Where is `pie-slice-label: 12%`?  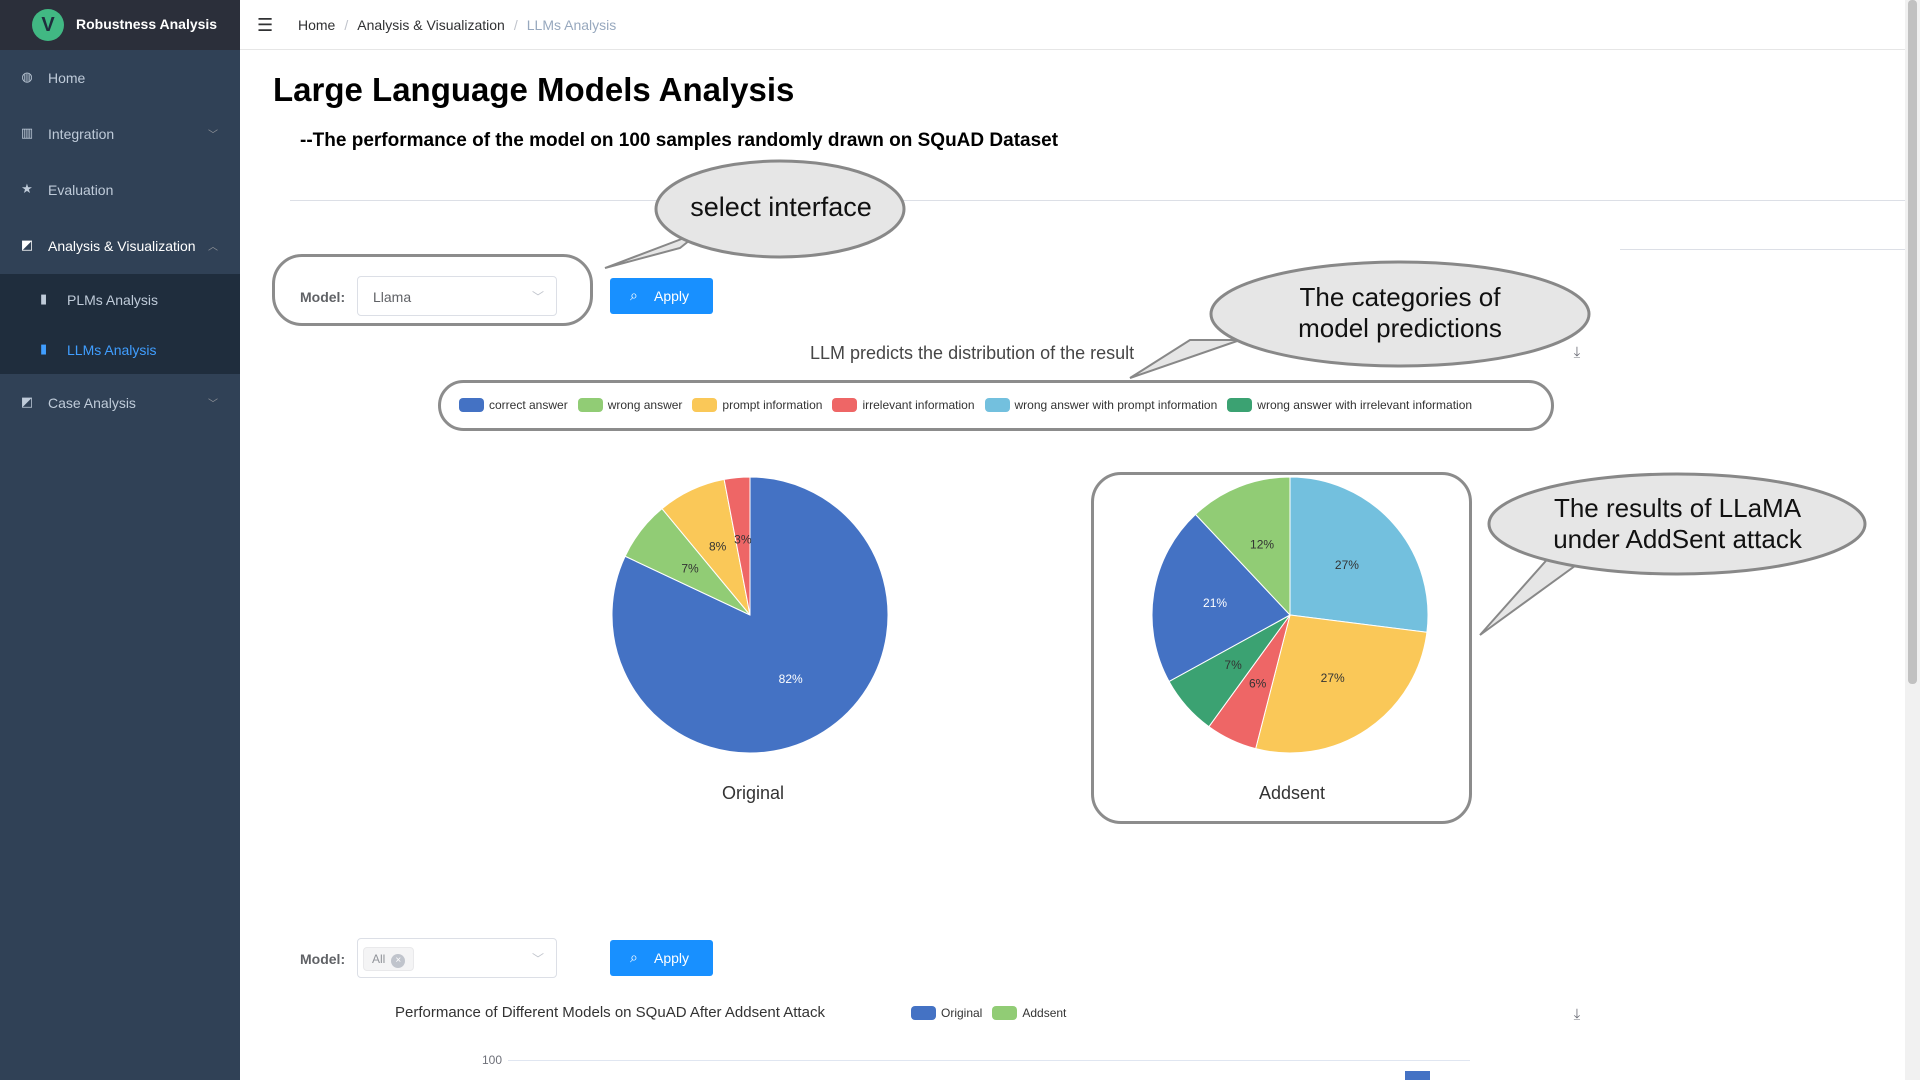
pie-slice-label: 12% is located at coordinates (1262, 544).